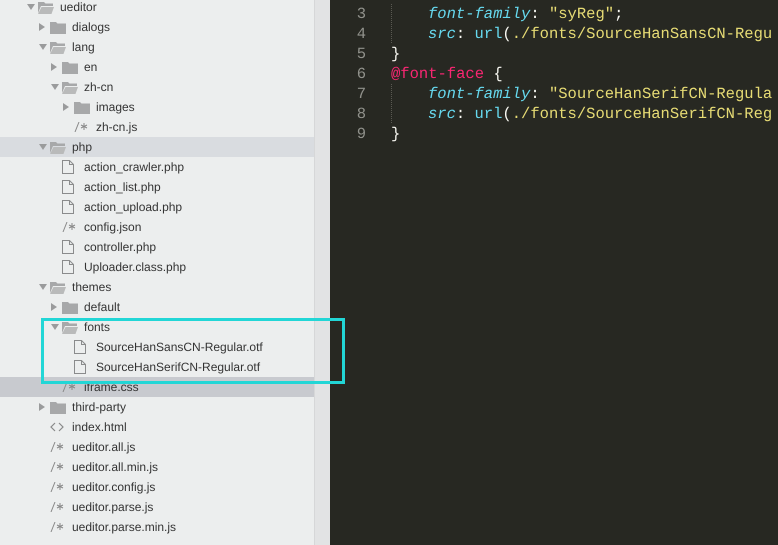 The width and height of the screenshot is (778, 545). I want to click on tree-row: ueditor.all.min.js, so click(157, 467).